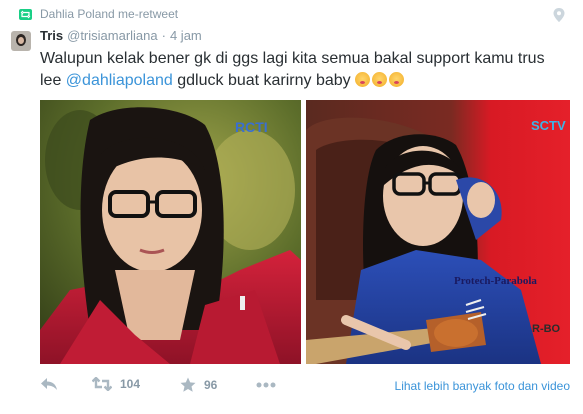 This screenshot has width=583, height=414. I want to click on retweet-small-icon, so click(25, 14).